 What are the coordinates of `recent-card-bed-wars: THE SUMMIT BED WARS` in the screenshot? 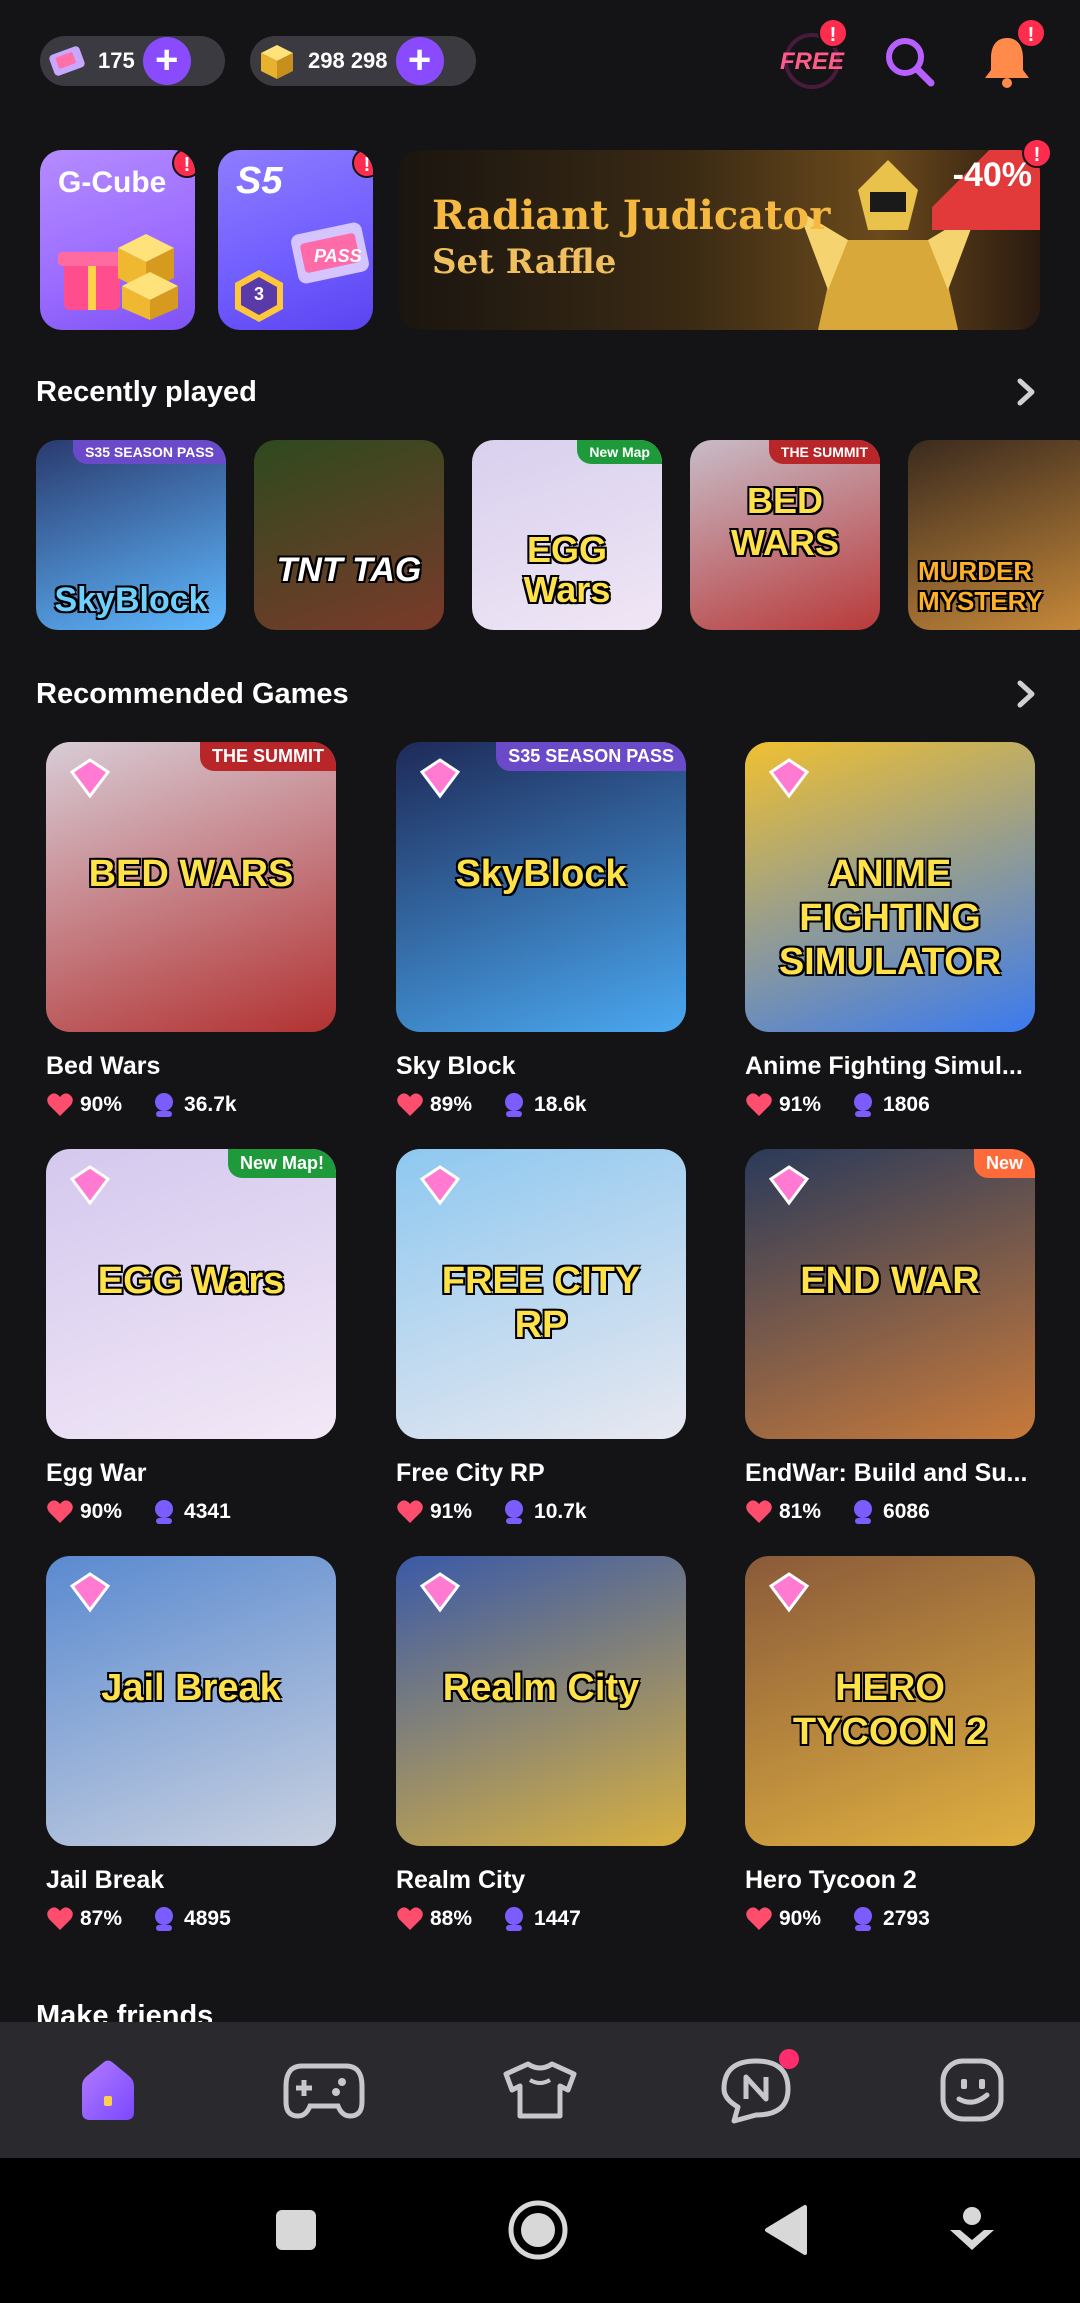 It's located at (785, 535).